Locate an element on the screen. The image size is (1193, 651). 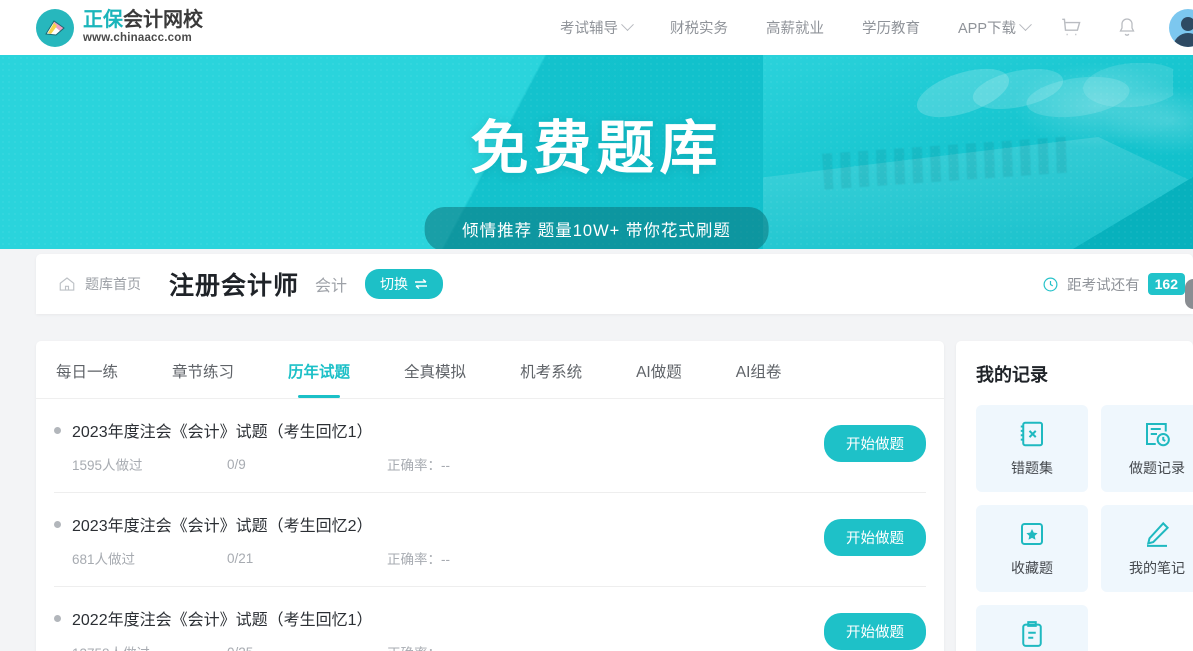
record-card-label: 我的笔记 is located at coordinates (1157, 568).